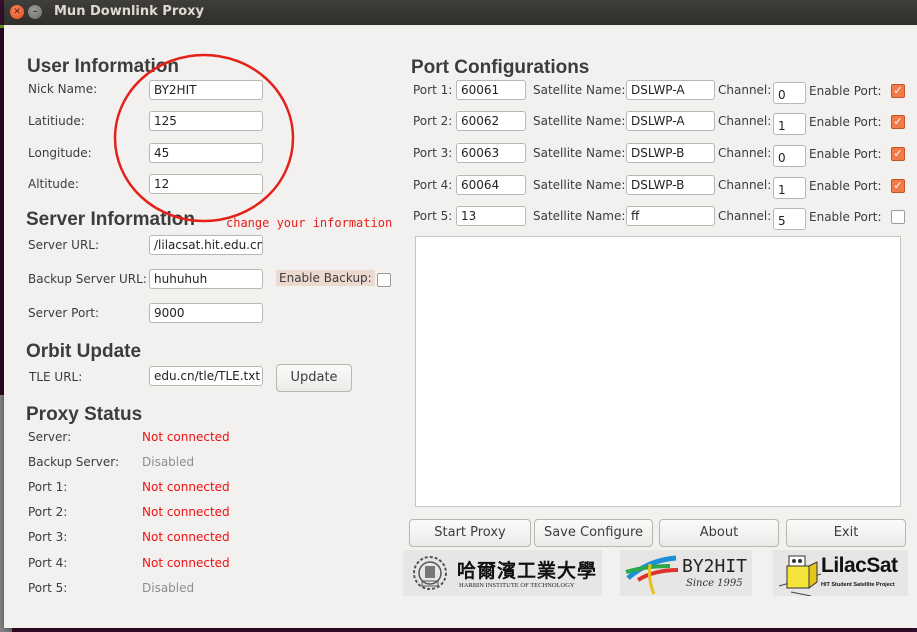 This screenshot has width=917, height=632. I want to click on port-label: Port 3:, so click(433, 153).